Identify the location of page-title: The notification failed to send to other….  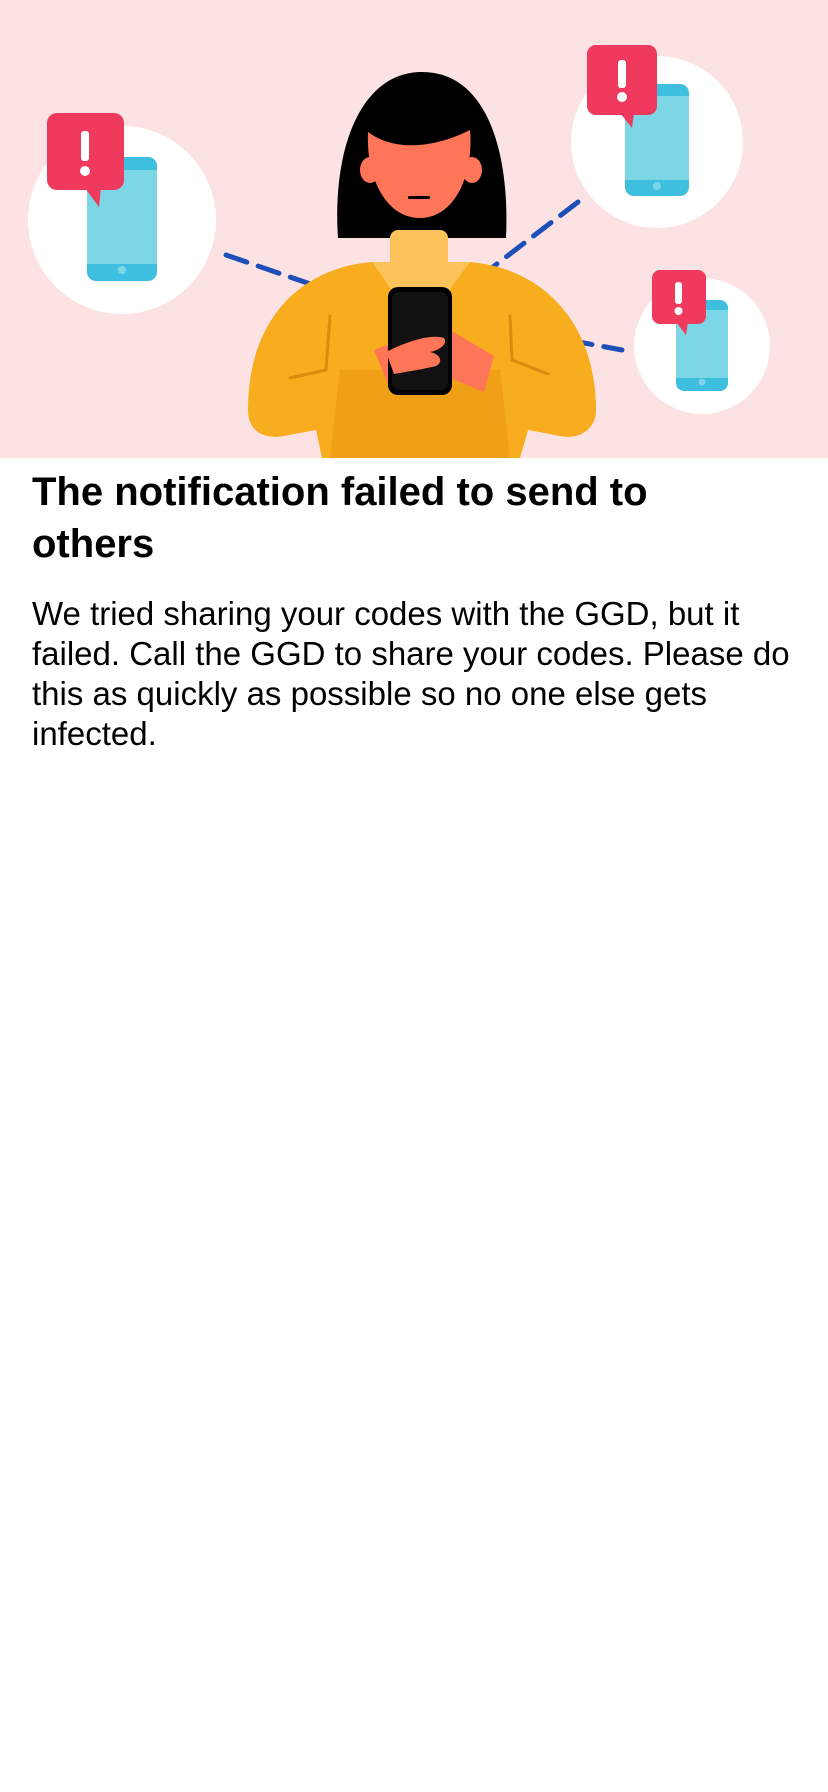
(340, 518).